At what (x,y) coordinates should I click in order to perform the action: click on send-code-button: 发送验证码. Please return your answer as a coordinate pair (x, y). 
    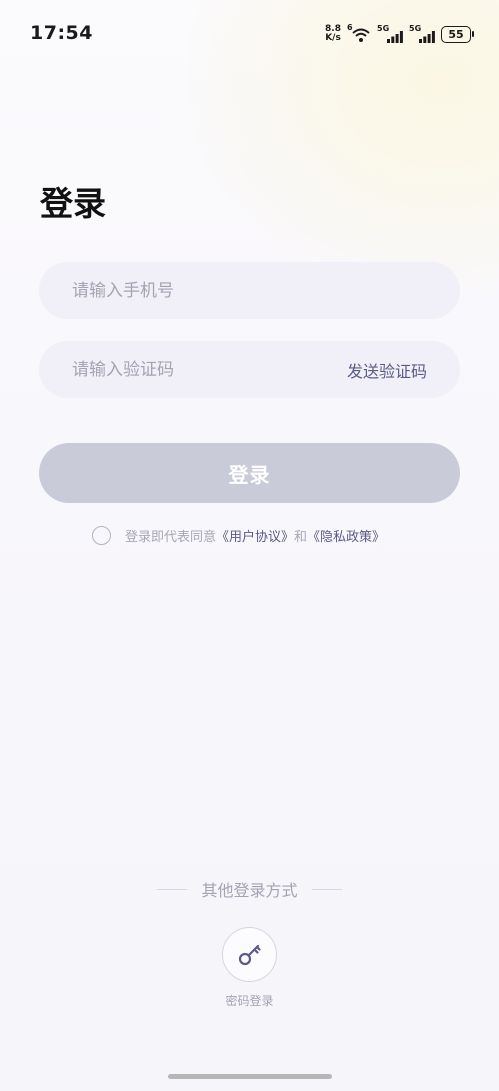
    Looking at the image, I should click on (387, 370).